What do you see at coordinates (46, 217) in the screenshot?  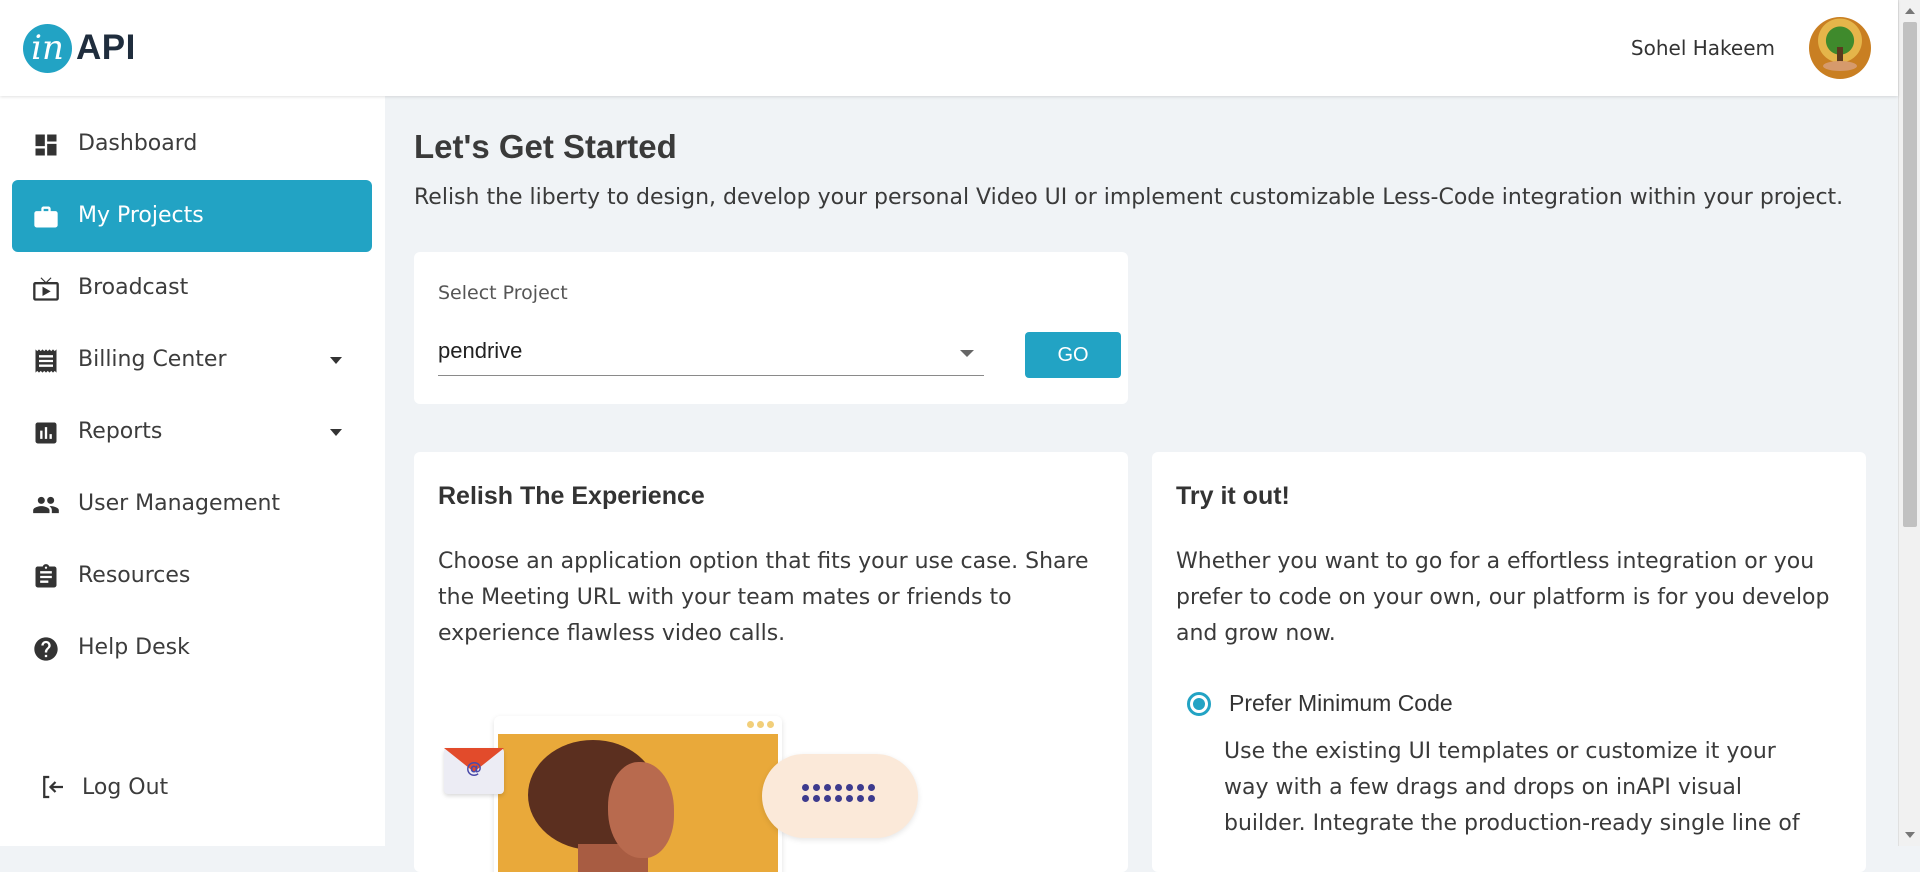 I see `briefcase-icon` at bounding box center [46, 217].